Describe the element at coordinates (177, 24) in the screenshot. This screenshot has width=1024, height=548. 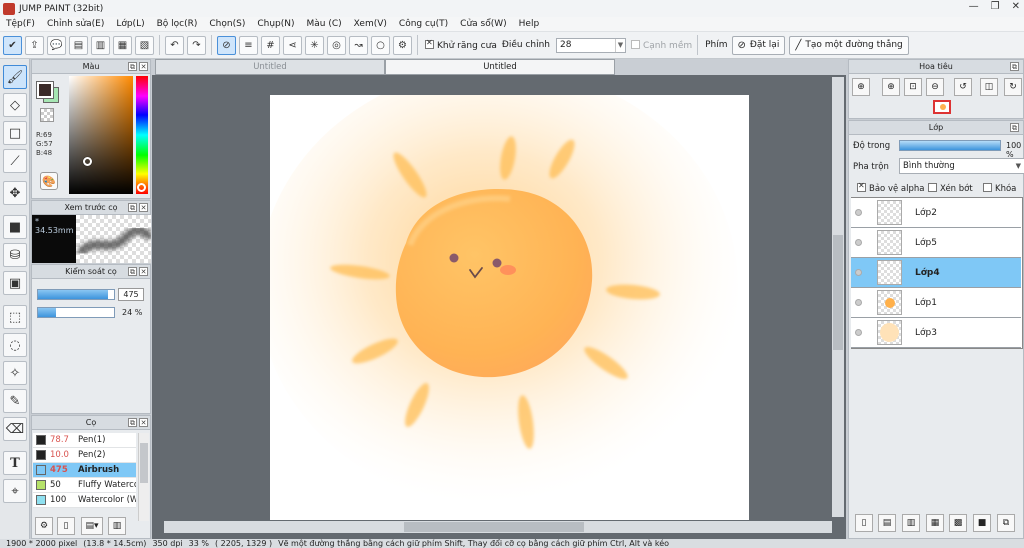
I see `menu-filter: Bộ lọc(R)` at that location.